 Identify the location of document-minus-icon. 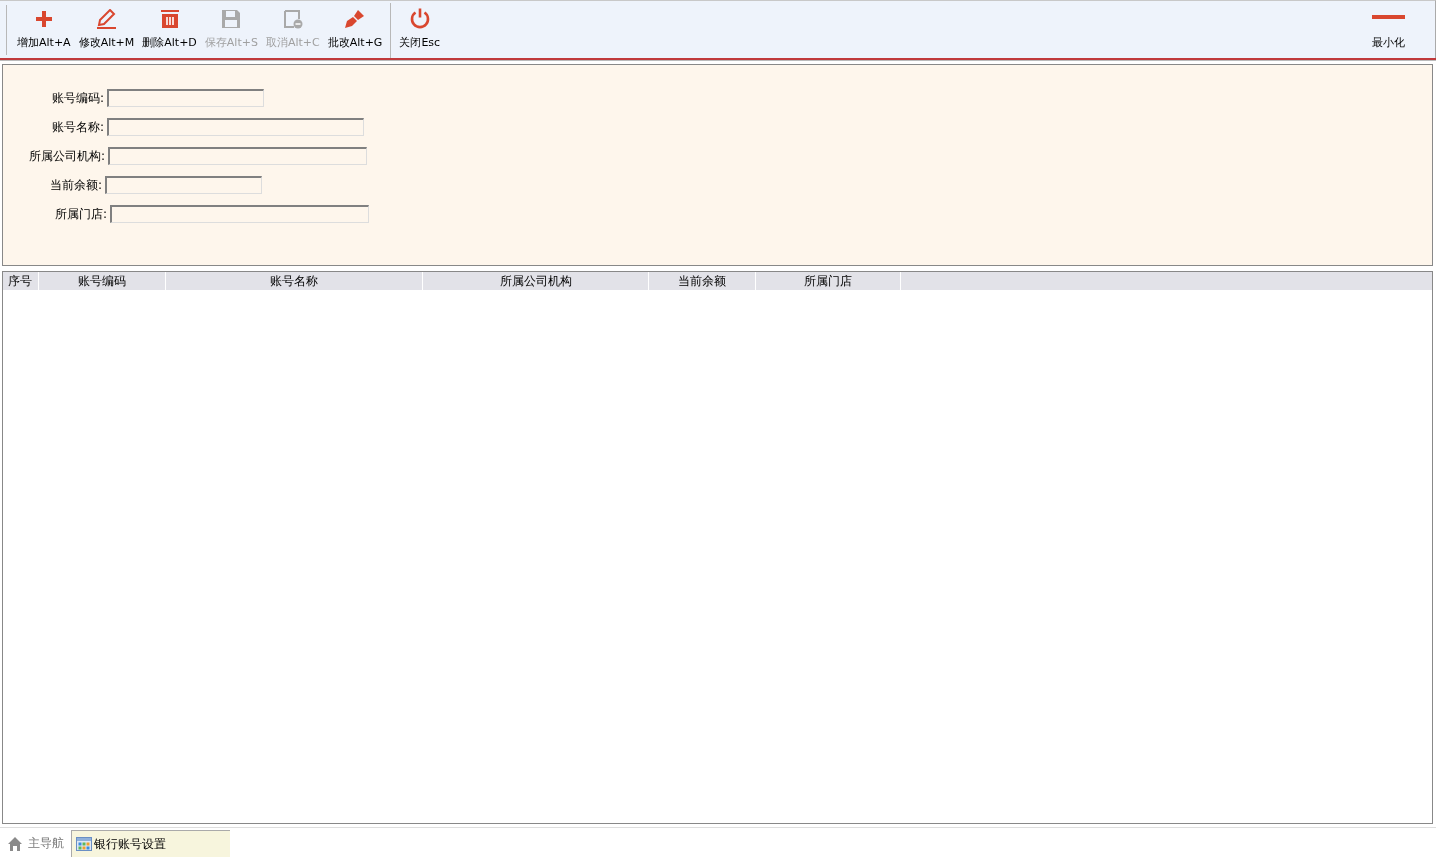
(292, 19).